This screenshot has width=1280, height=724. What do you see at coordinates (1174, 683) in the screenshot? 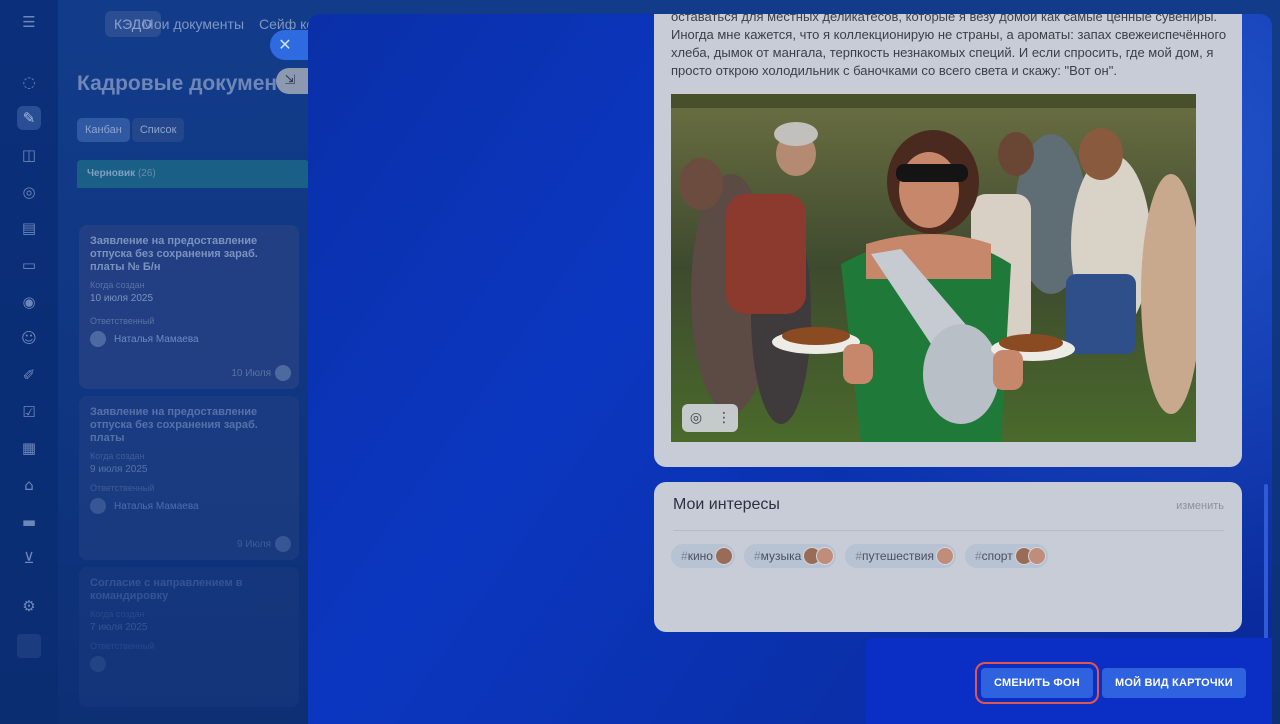
I see `my-card-view-button: МОЙ ВИД КАРТОЧКИ` at bounding box center [1174, 683].